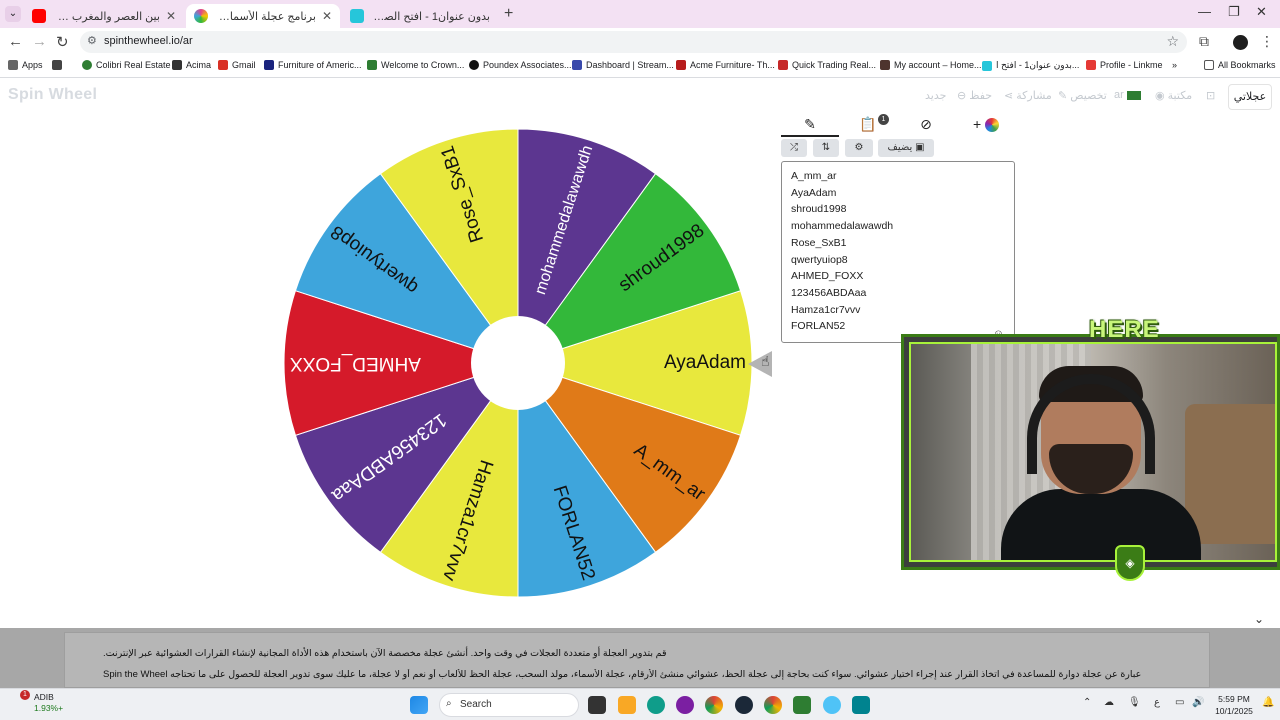 Image resolution: width=1280 pixels, height=720 pixels. What do you see at coordinates (92, 40) in the screenshot?
I see `site-info-icon: ⚙` at bounding box center [92, 40].